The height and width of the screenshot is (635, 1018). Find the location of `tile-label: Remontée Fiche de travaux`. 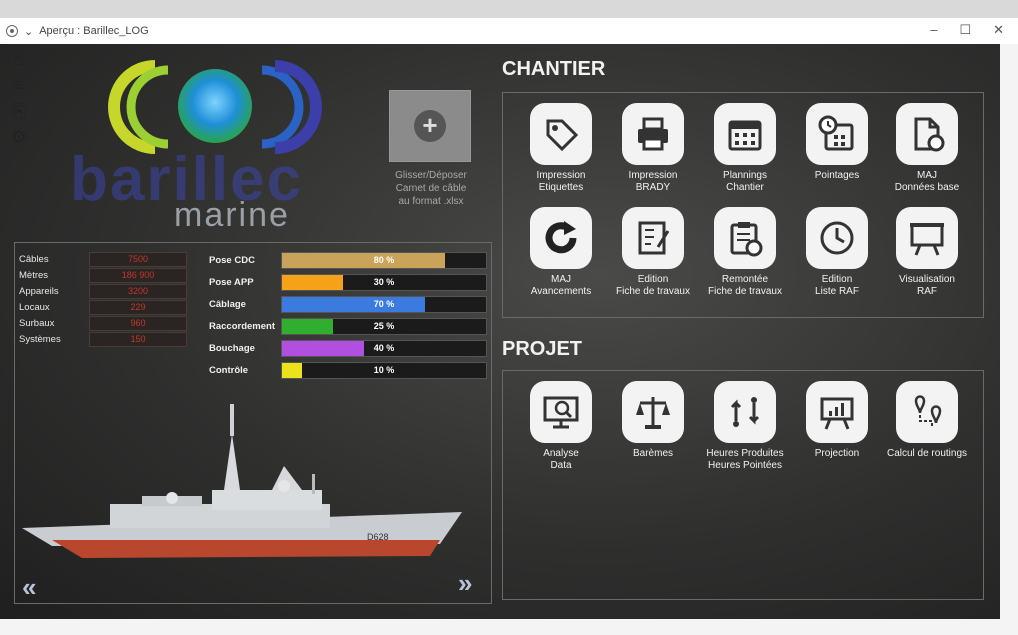

tile-label: Remontée Fiche de travaux is located at coordinates (745, 285).